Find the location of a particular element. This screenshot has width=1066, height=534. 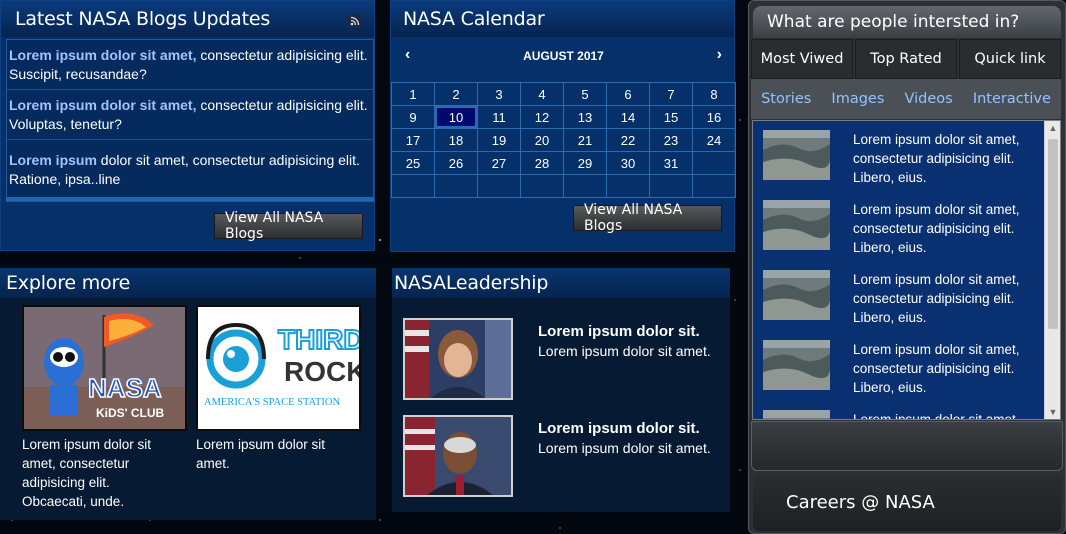

calendar-day: 7 is located at coordinates (671, 94).